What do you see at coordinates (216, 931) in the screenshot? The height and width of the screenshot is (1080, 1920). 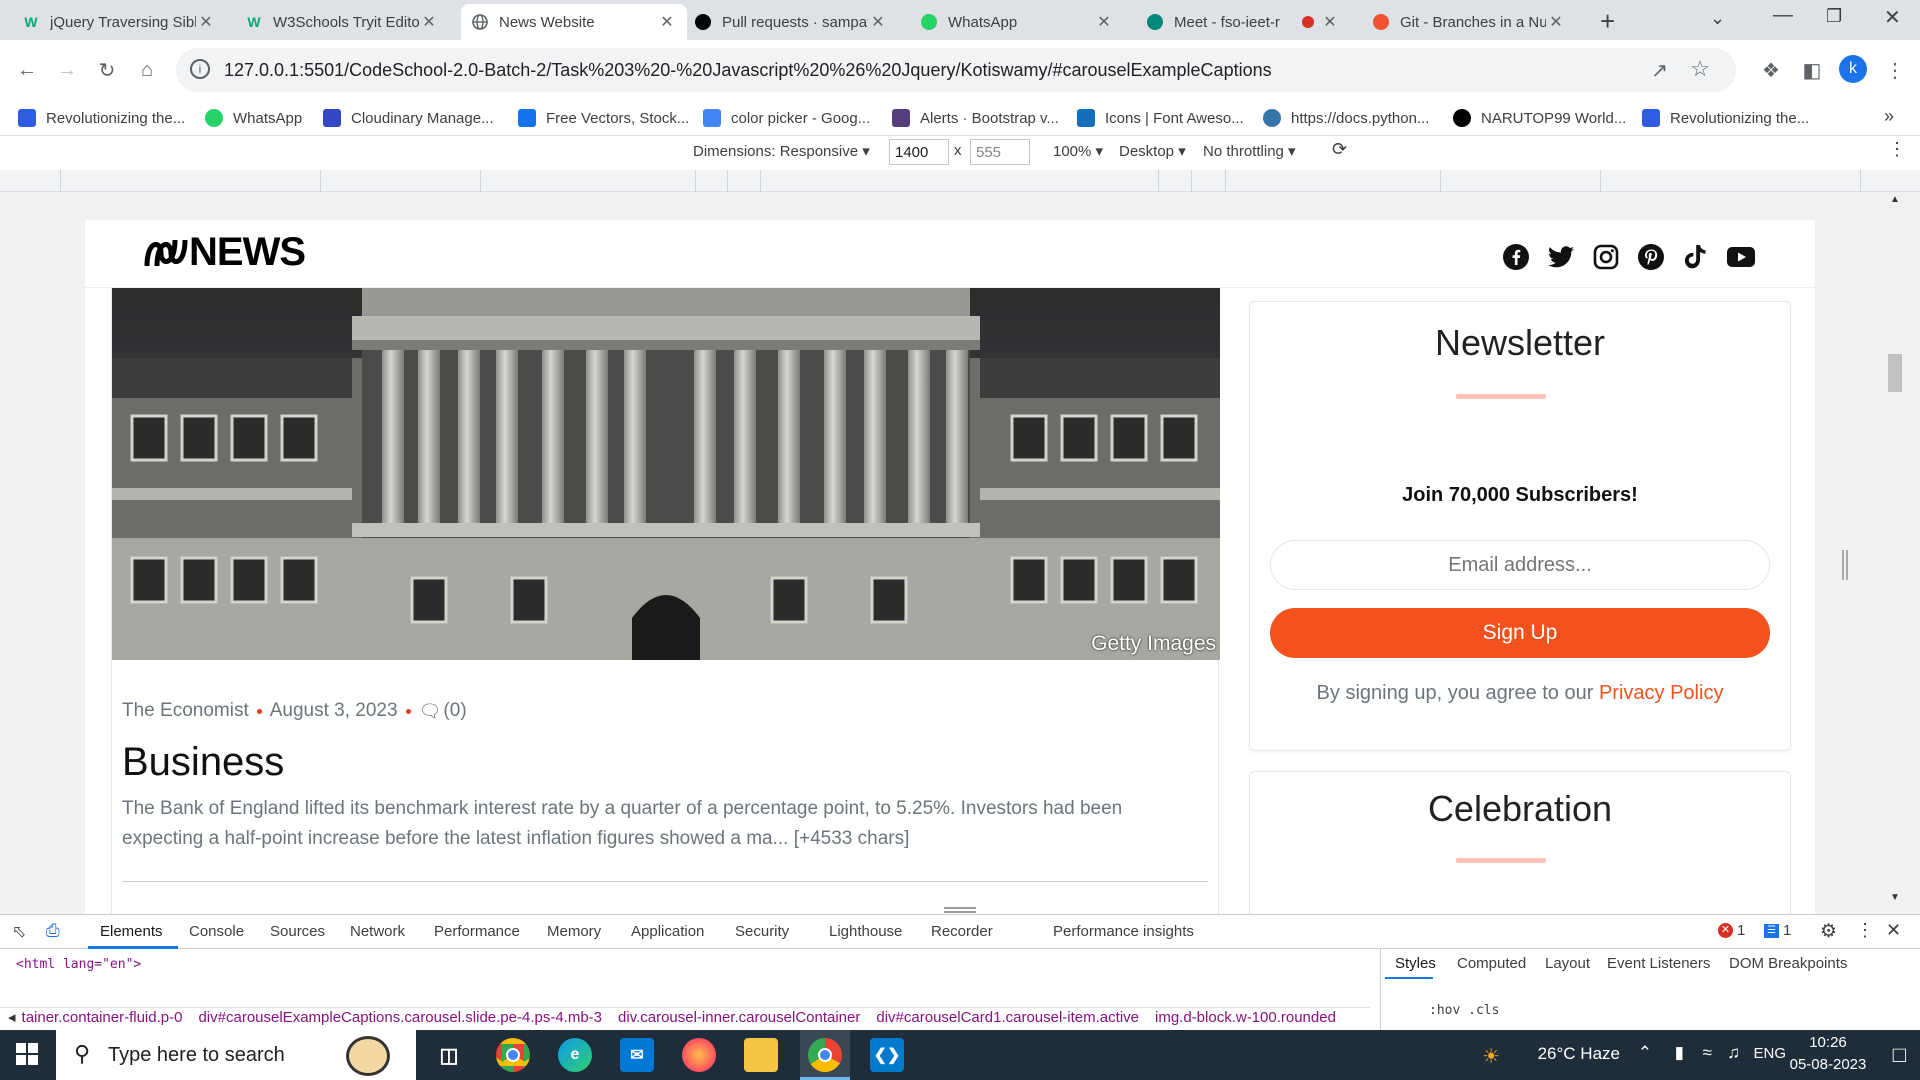 I see `devtools-tab-console: Console` at bounding box center [216, 931].